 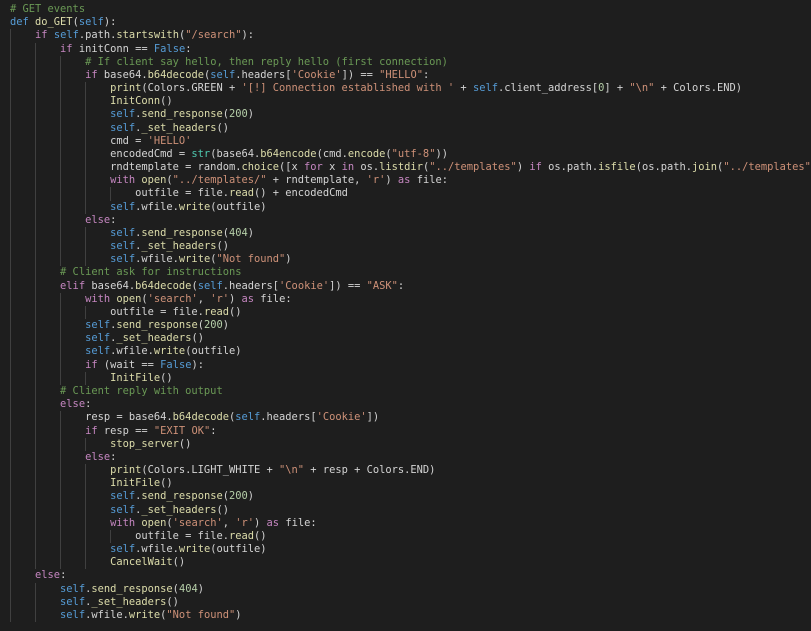 I want to click on code-token: outfile = file., so click(x=157, y=311).